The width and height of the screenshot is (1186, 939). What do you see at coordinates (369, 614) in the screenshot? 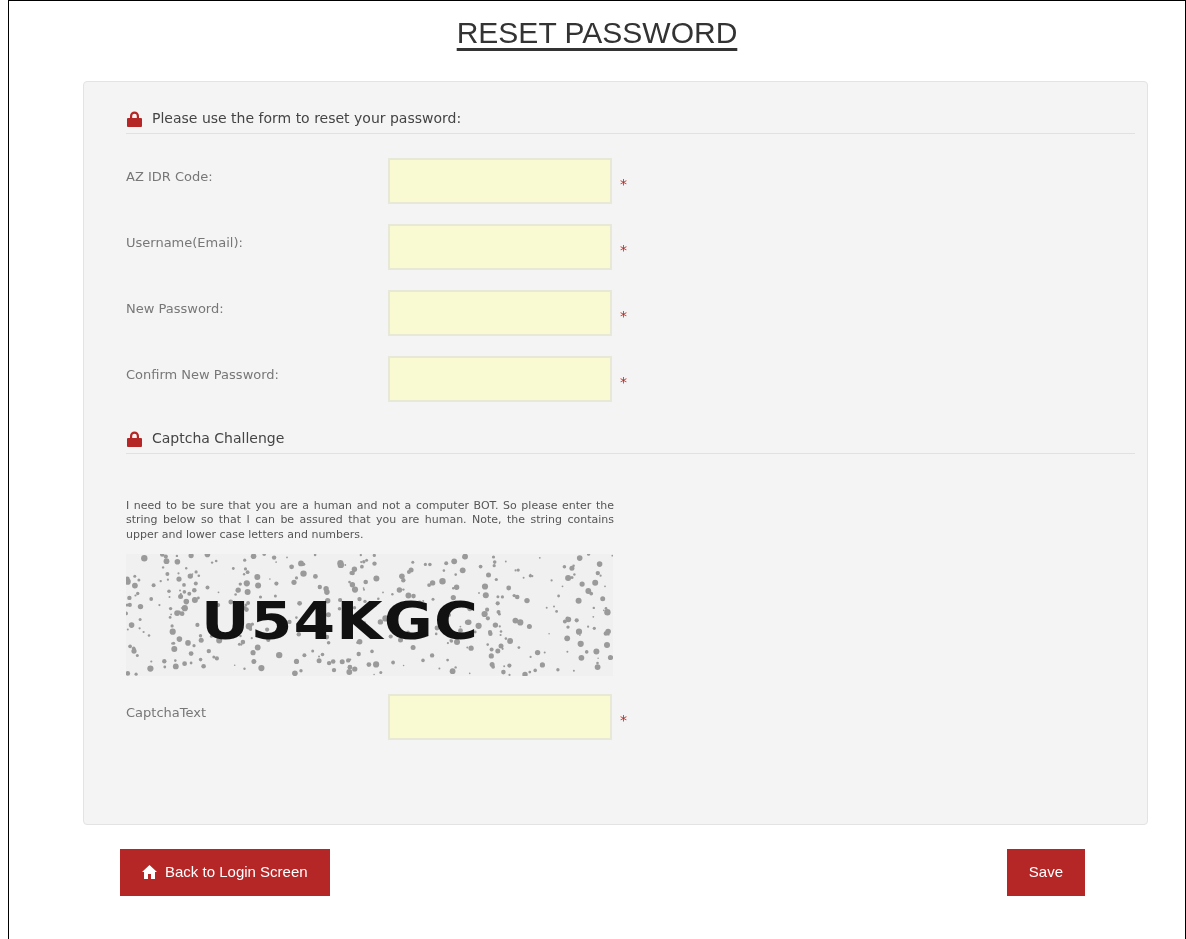
I see `captcha-image: U54KGC` at bounding box center [369, 614].